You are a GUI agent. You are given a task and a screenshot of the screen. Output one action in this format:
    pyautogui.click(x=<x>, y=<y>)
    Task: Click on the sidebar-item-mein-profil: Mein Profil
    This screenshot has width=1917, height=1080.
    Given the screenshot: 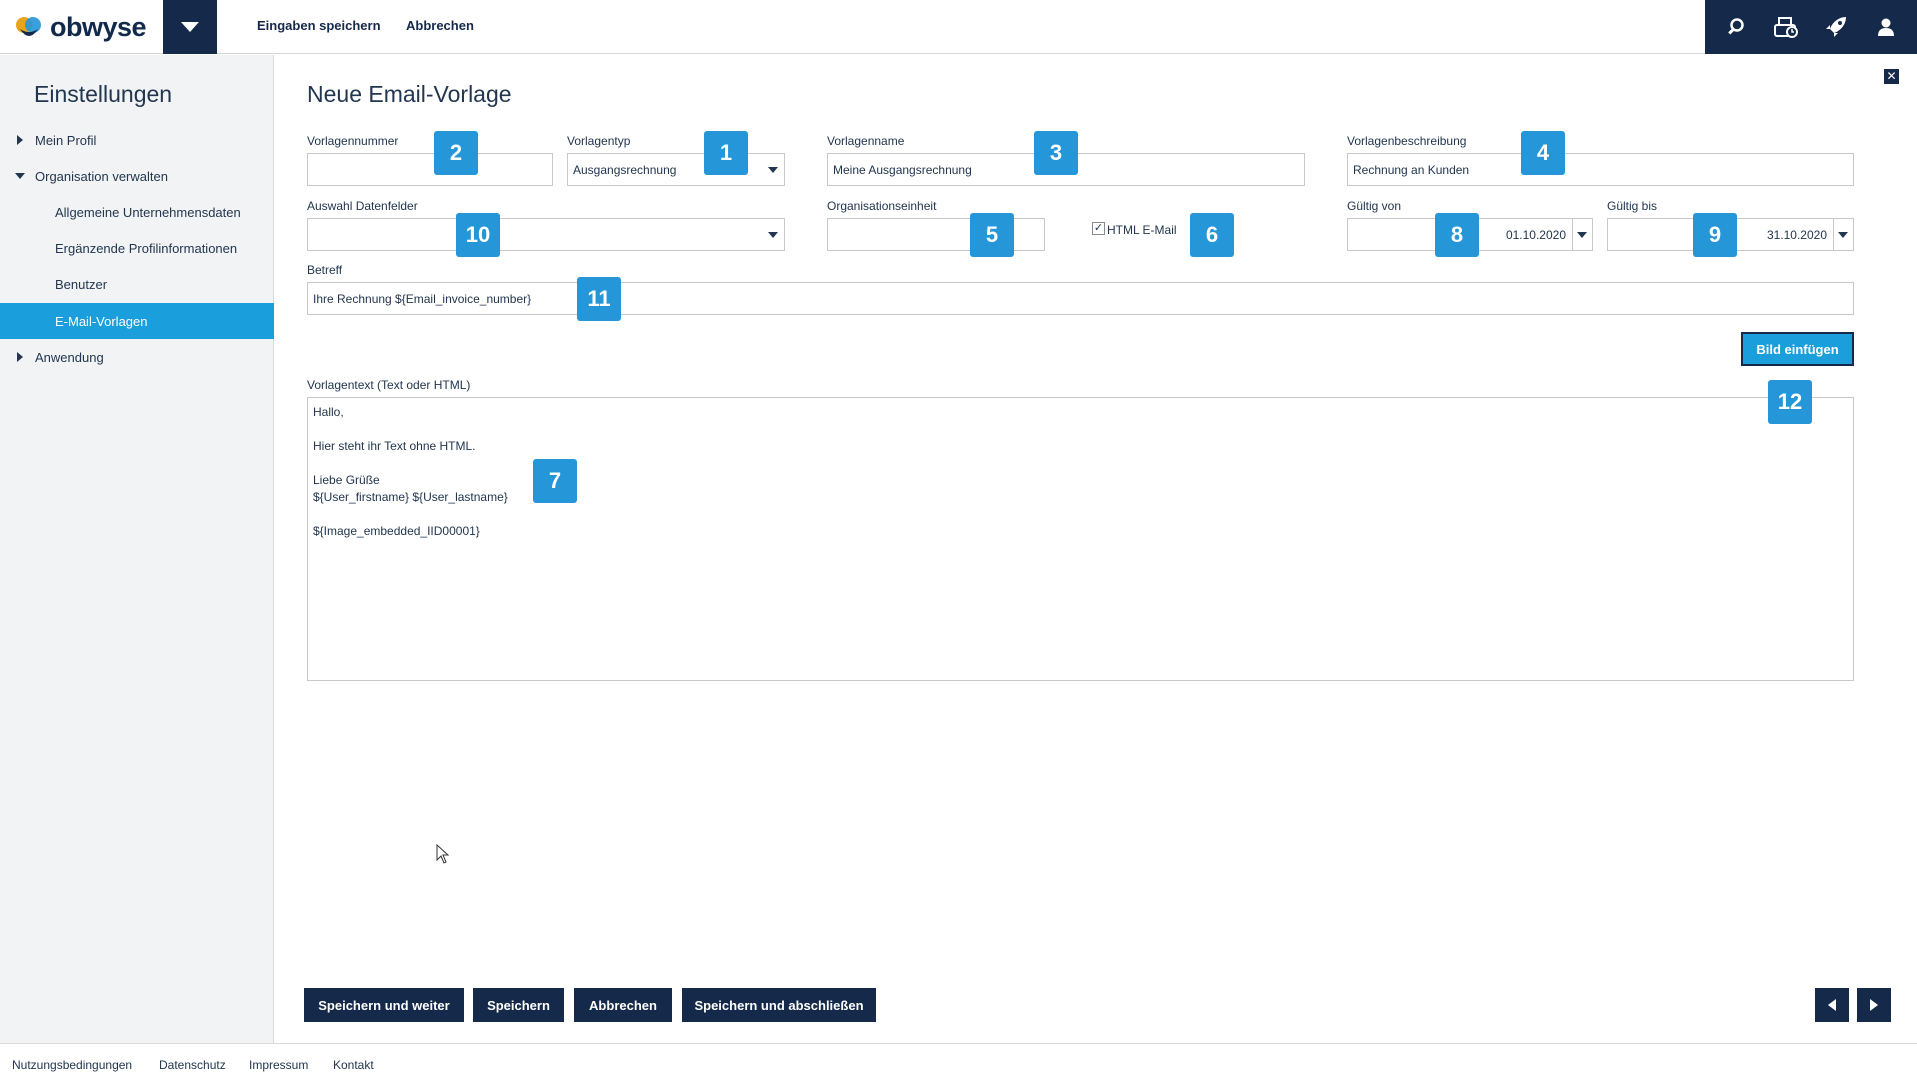 What is the action you would take?
    pyautogui.click(x=137, y=140)
    